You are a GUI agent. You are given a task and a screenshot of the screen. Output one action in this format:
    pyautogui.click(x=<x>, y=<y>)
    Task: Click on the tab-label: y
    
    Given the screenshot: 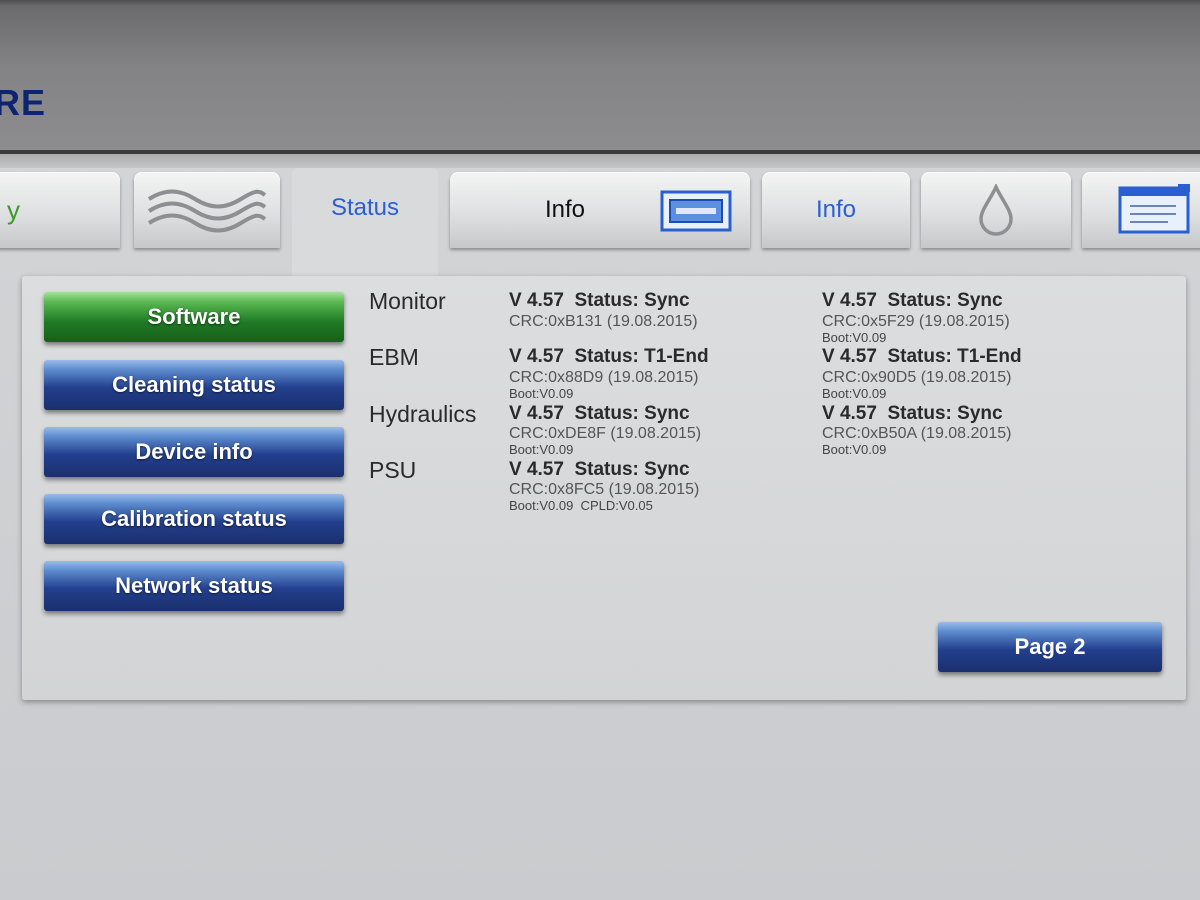 What is the action you would take?
    pyautogui.click(x=13, y=209)
    